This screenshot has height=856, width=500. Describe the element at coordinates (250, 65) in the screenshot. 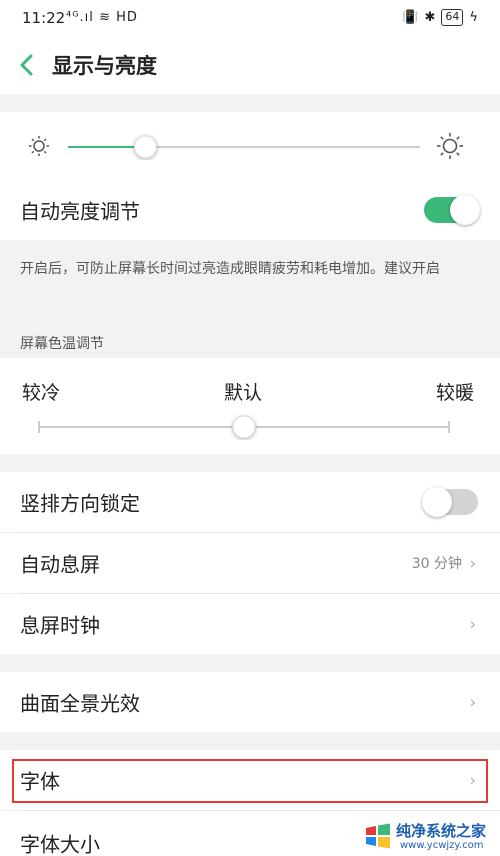

I see `page-header: 显示与亮度` at that location.